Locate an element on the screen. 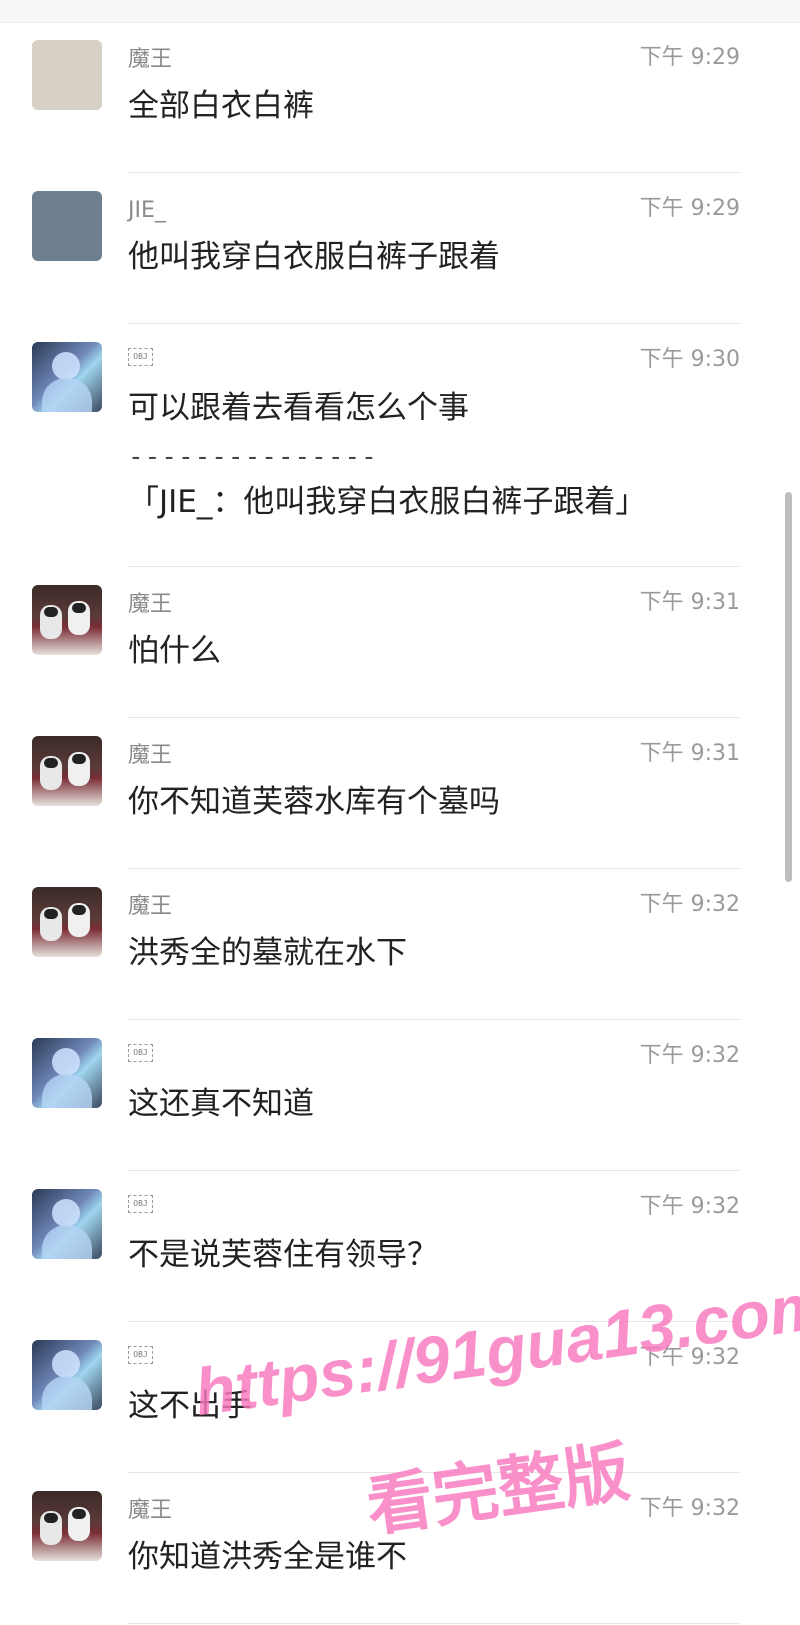 This screenshot has width=800, height=1625. message-item: JIE_ 下午 9:29 他叫我穿白衣服白裤子跟着 is located at coordinates (400, 248).